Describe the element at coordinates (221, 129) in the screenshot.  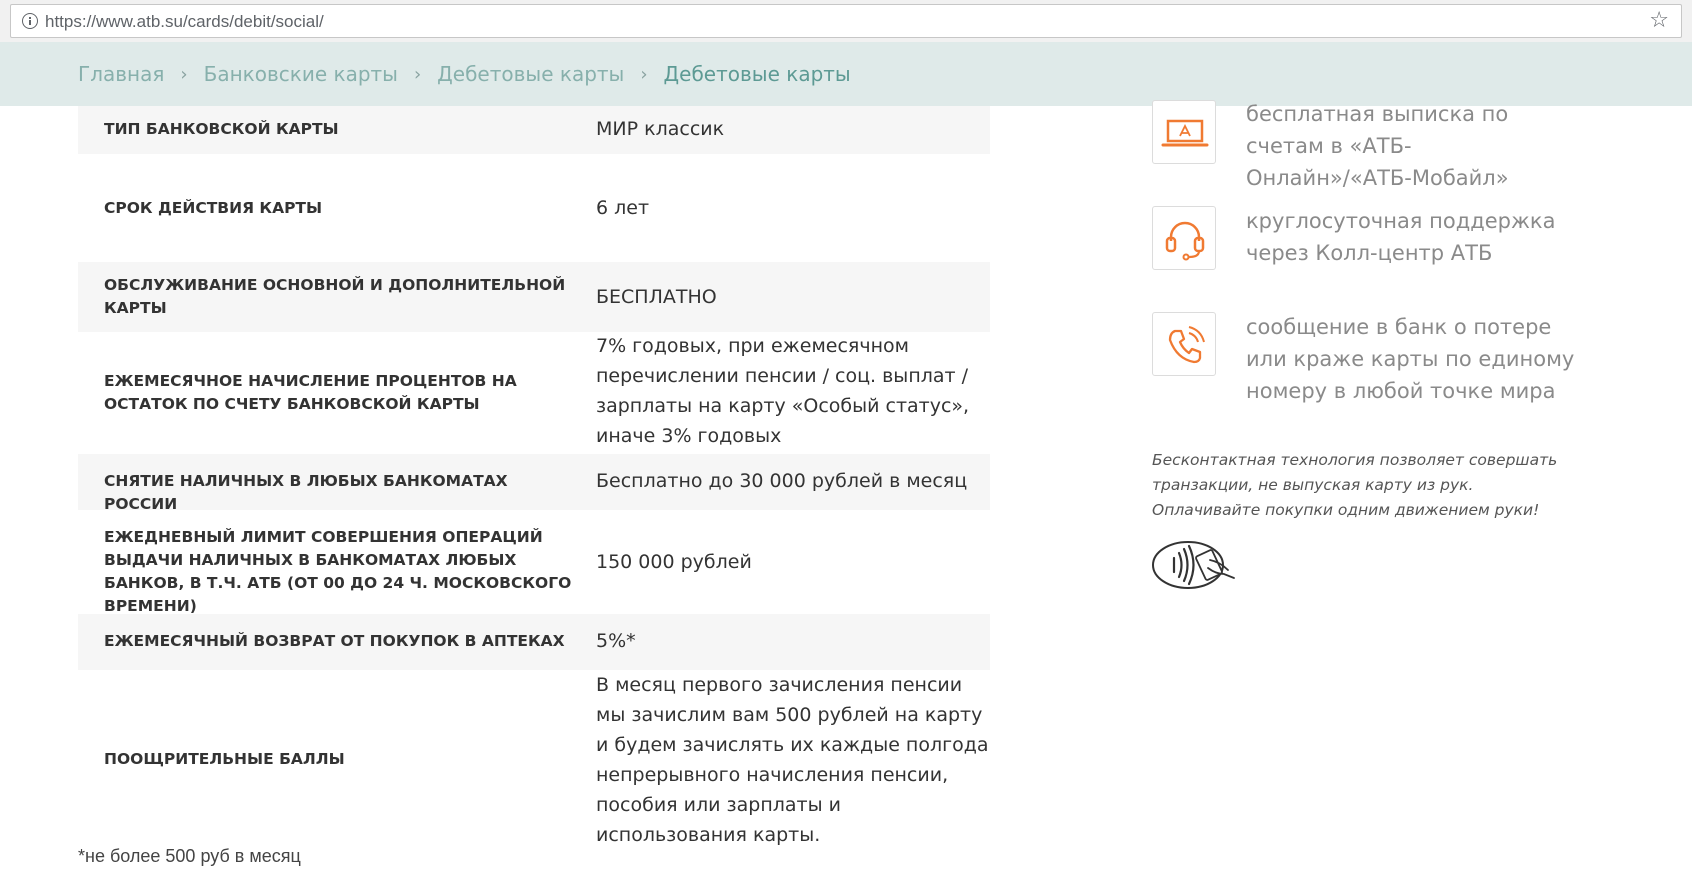
I see `row-label: ТИП БАНКОВСКОЙ КАРТЫ` at that location.